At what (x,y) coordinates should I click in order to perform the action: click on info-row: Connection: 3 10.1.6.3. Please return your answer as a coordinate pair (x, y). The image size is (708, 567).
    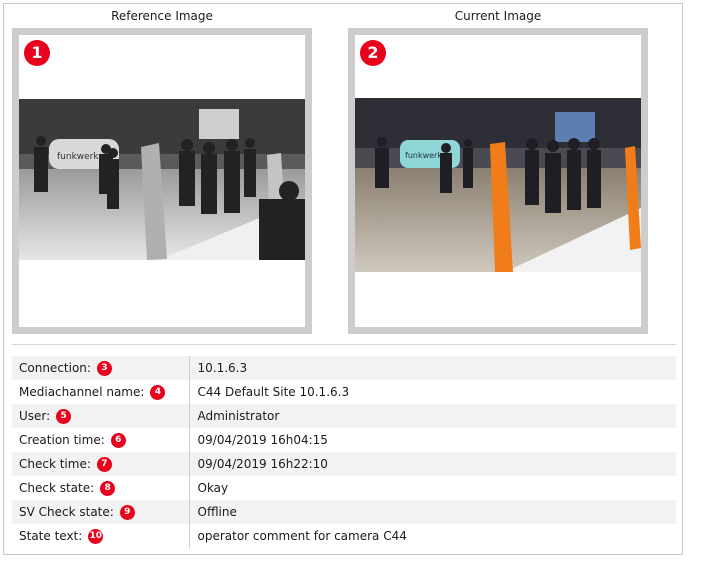
    Looking at the image, I should click on (344, 368).